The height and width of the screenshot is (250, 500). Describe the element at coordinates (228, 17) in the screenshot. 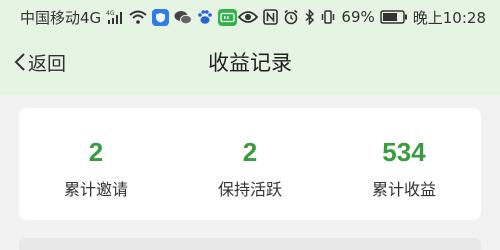

I see `iqiyi-icon` at that location.